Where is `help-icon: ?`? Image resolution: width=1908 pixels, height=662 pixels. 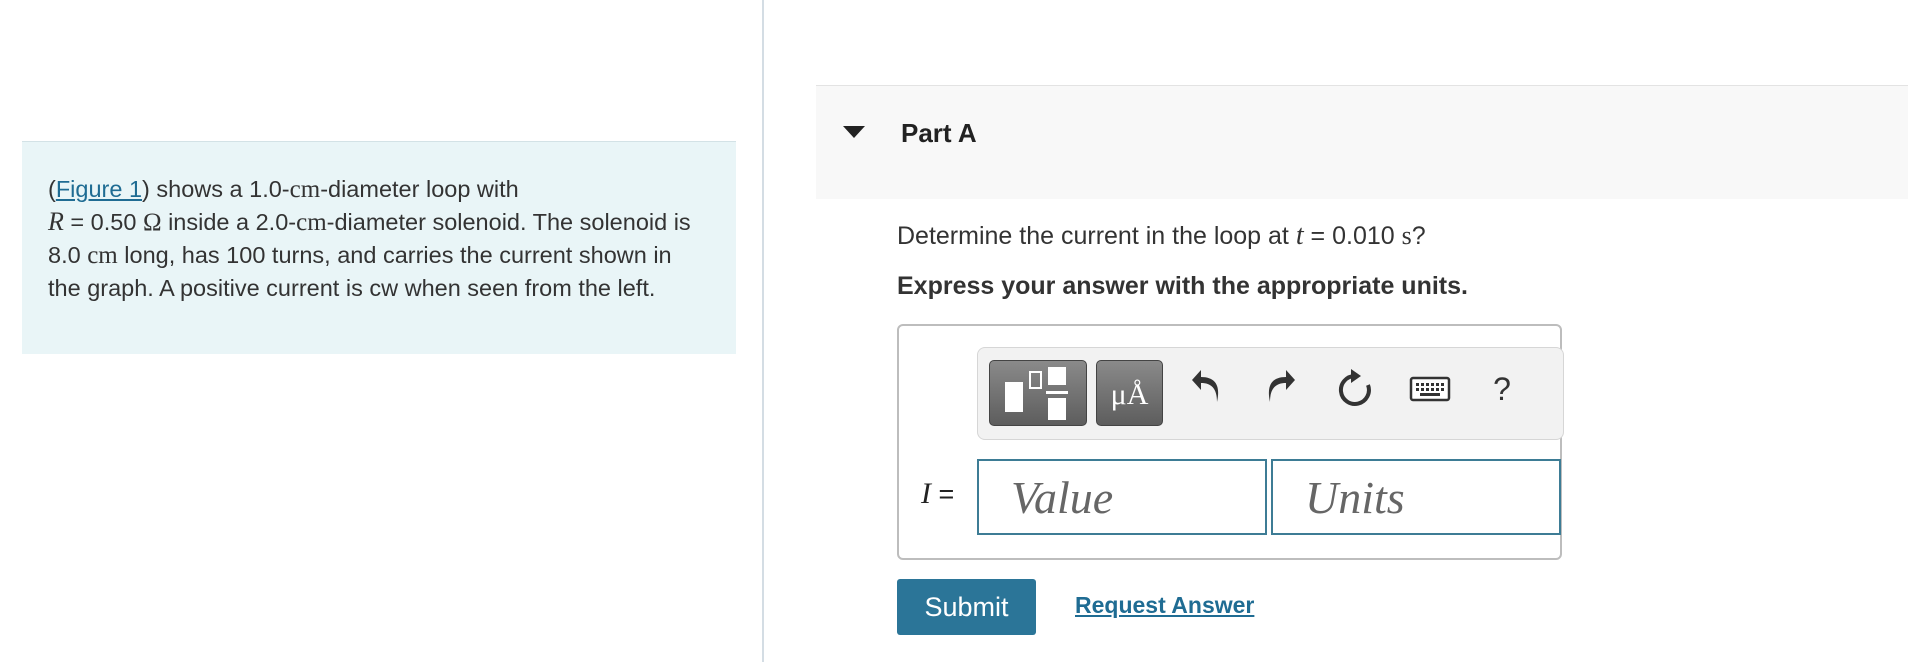 help-icon: ? is located at coordinates (1502, 389).